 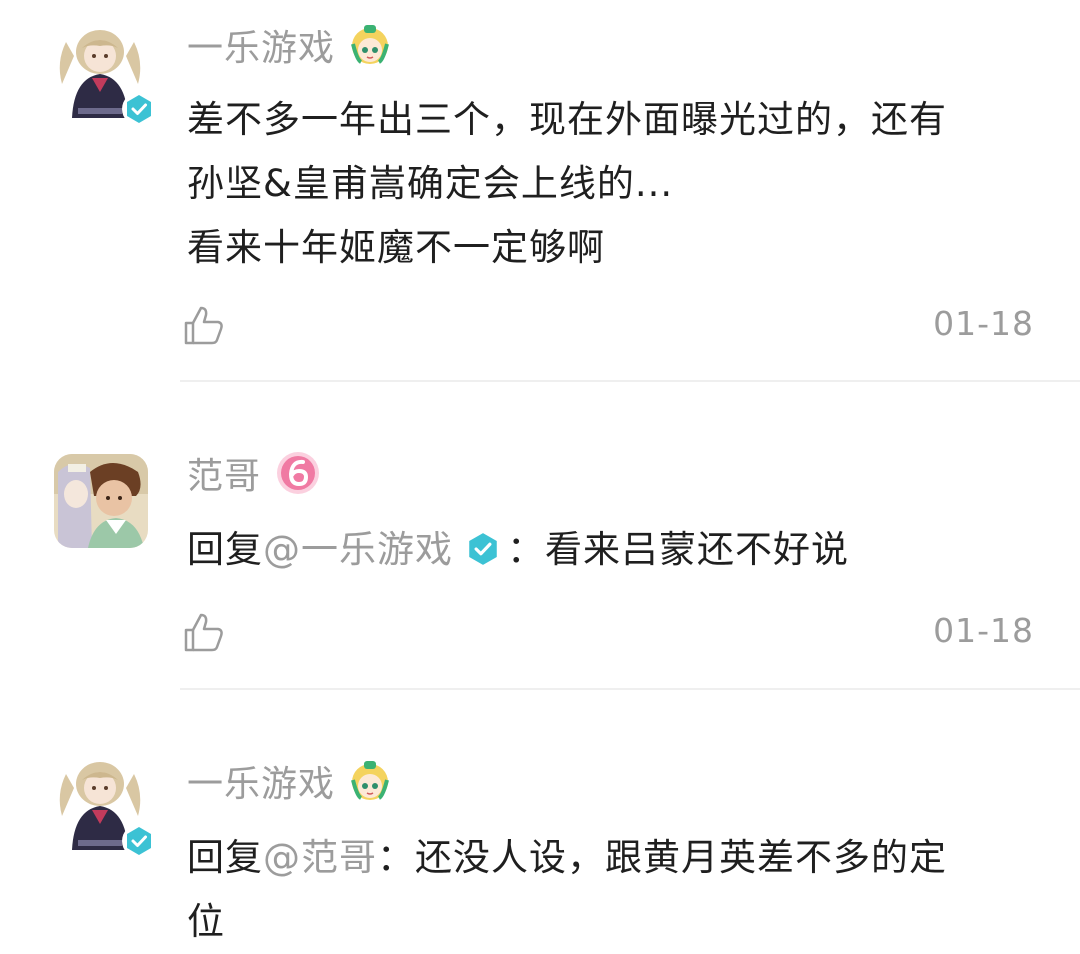 I want to click on reply-text: ：还没人设，跟黄月英差不多的定, so click(x=662, y=857).